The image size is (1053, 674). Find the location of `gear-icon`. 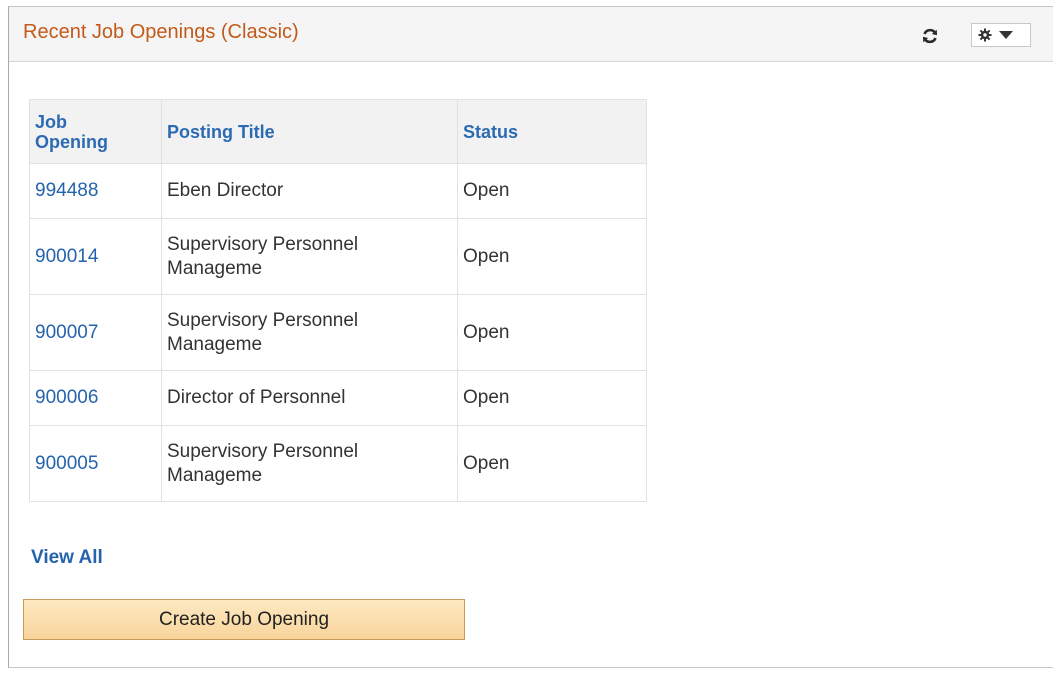

gear-icon is located at coordinates (985, 35).